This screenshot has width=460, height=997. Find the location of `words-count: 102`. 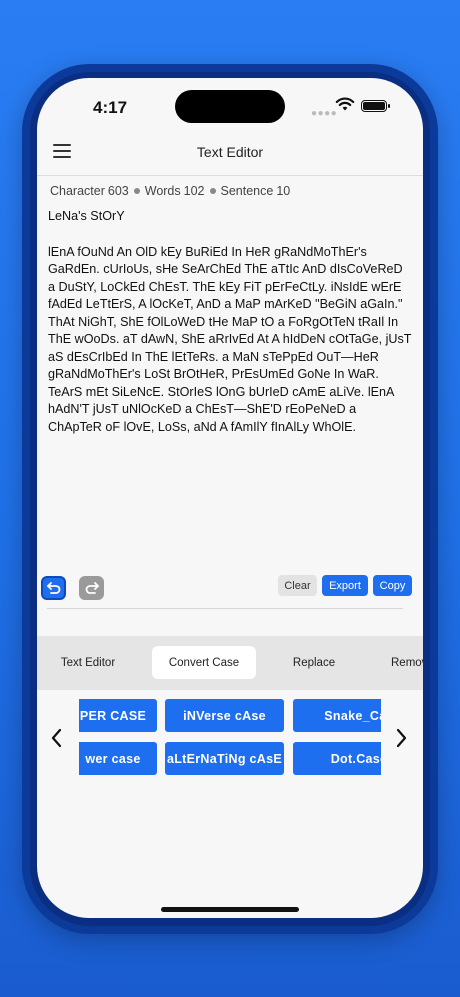

words-count: 102 is located at coordinates (194, 191).